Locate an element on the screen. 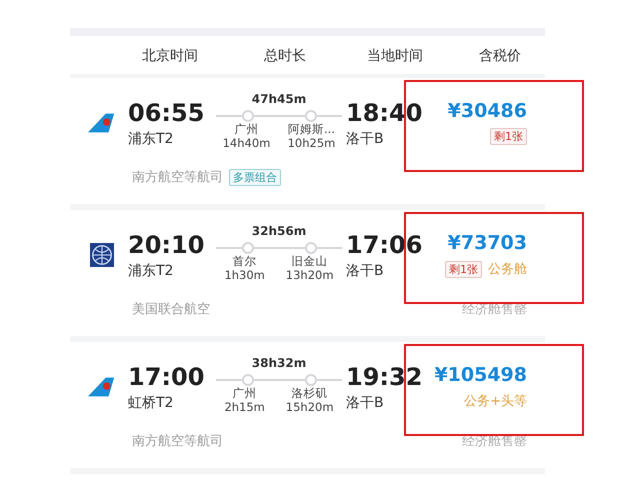 The image size is (640, 485). stop-city: 旧金山 is located at coordinates (310, 261).